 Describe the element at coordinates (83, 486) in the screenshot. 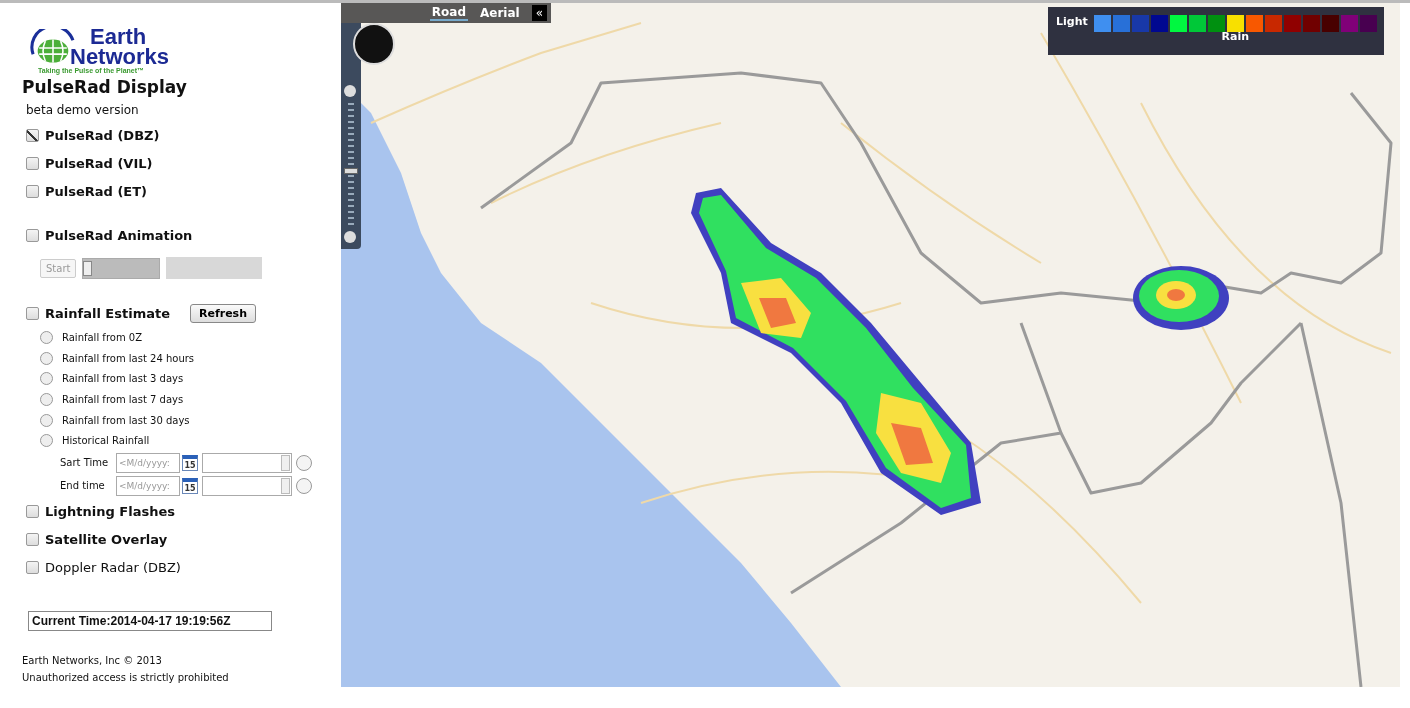

I see `field-label: End time` at that location.